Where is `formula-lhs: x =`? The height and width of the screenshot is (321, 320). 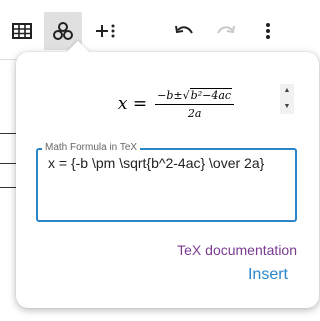
formula-lhs: x = is located at coordinates (132, 104).